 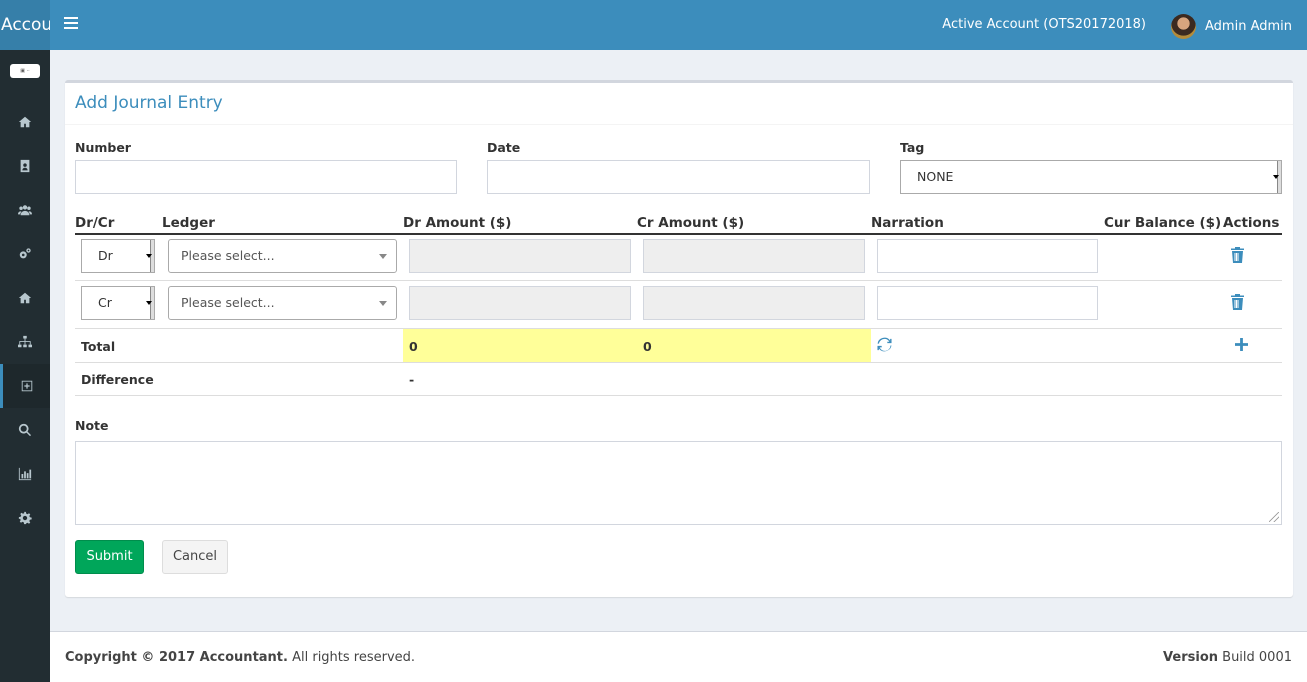 I want to click on cogs-icon, so click(x=25, y=254).